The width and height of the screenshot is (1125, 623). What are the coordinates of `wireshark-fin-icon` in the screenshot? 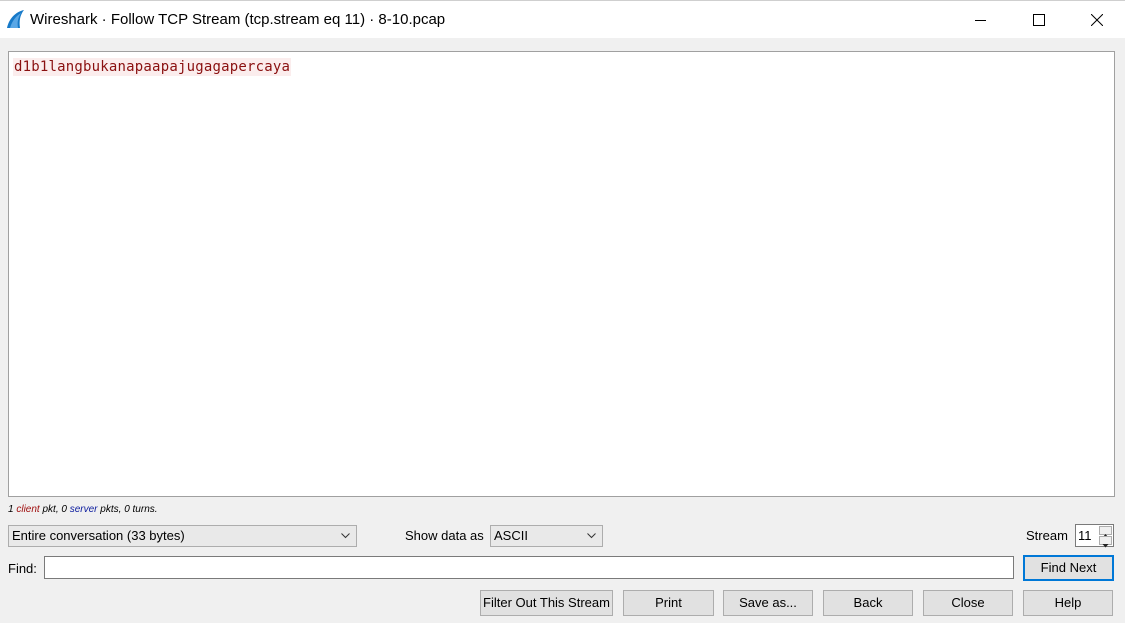 It's located at (15, 19).